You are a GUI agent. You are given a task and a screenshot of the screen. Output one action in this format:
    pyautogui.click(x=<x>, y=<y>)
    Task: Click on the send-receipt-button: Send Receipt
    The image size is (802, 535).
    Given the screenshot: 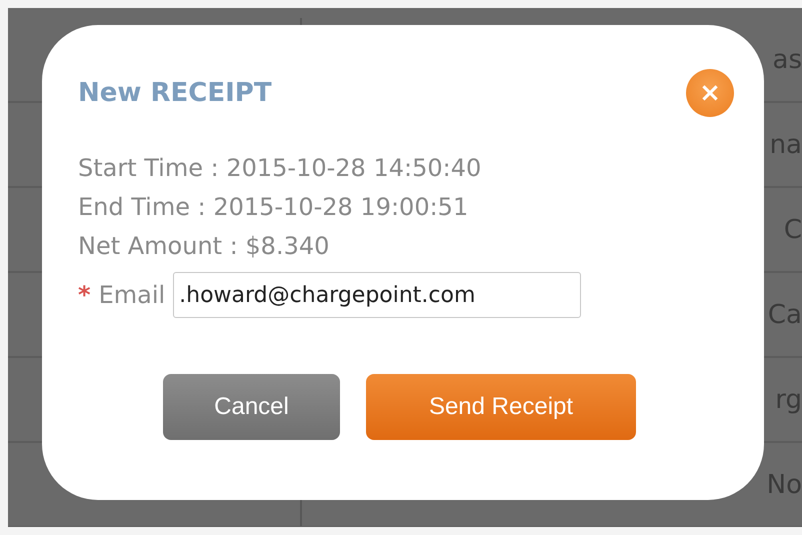 What is the action you would take?
    pyautogui.click(x=501, y=407)
    